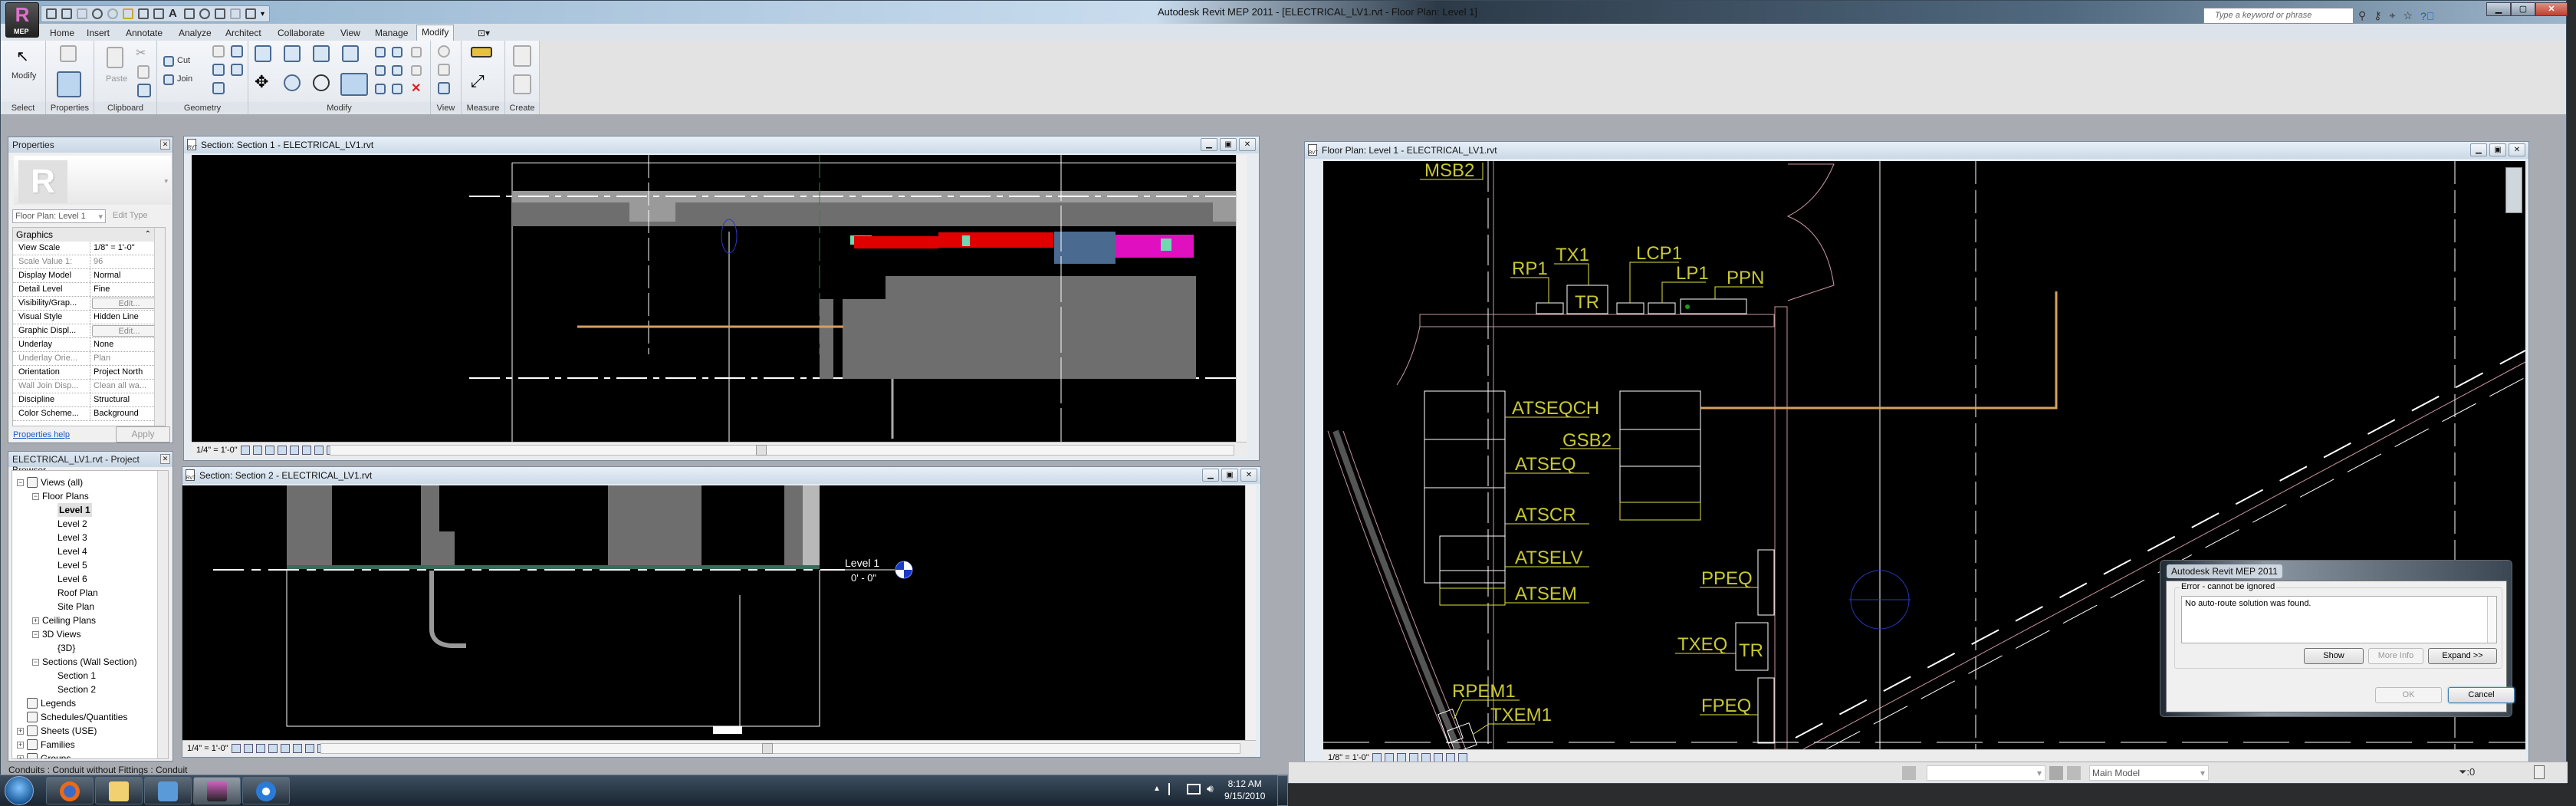 This screenshot has width=2576, height=806. What do you see at coordinates (350, 33) in the screenshot?
I see `tab-view: View` at bounding box center [350, 33].